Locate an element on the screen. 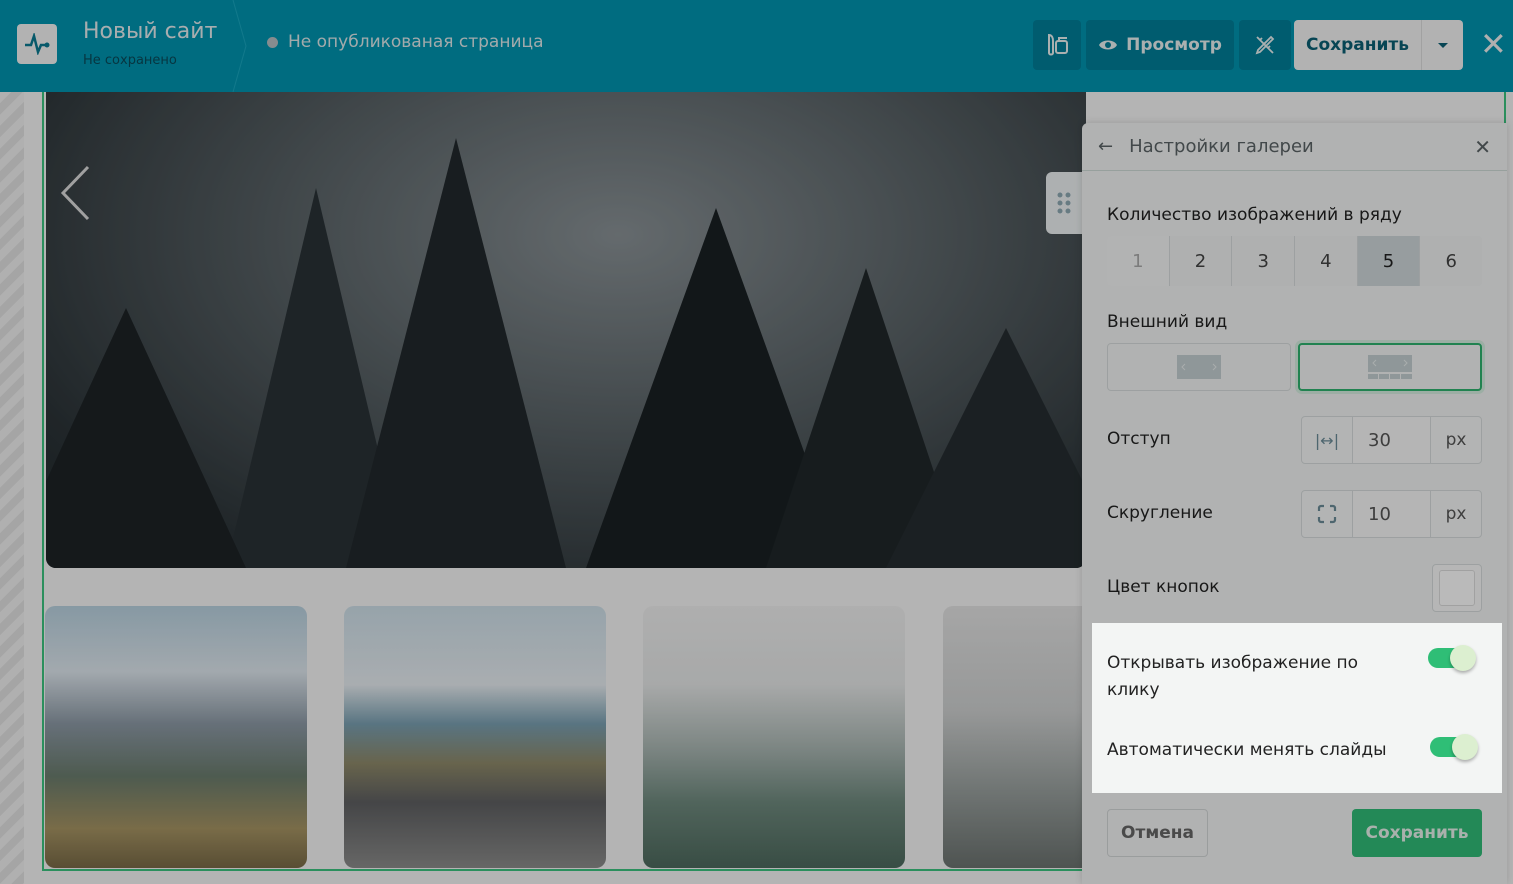 This screenshot has height=884, width=1513. count-option-4: 4 is located at coordinates (1326, 261).